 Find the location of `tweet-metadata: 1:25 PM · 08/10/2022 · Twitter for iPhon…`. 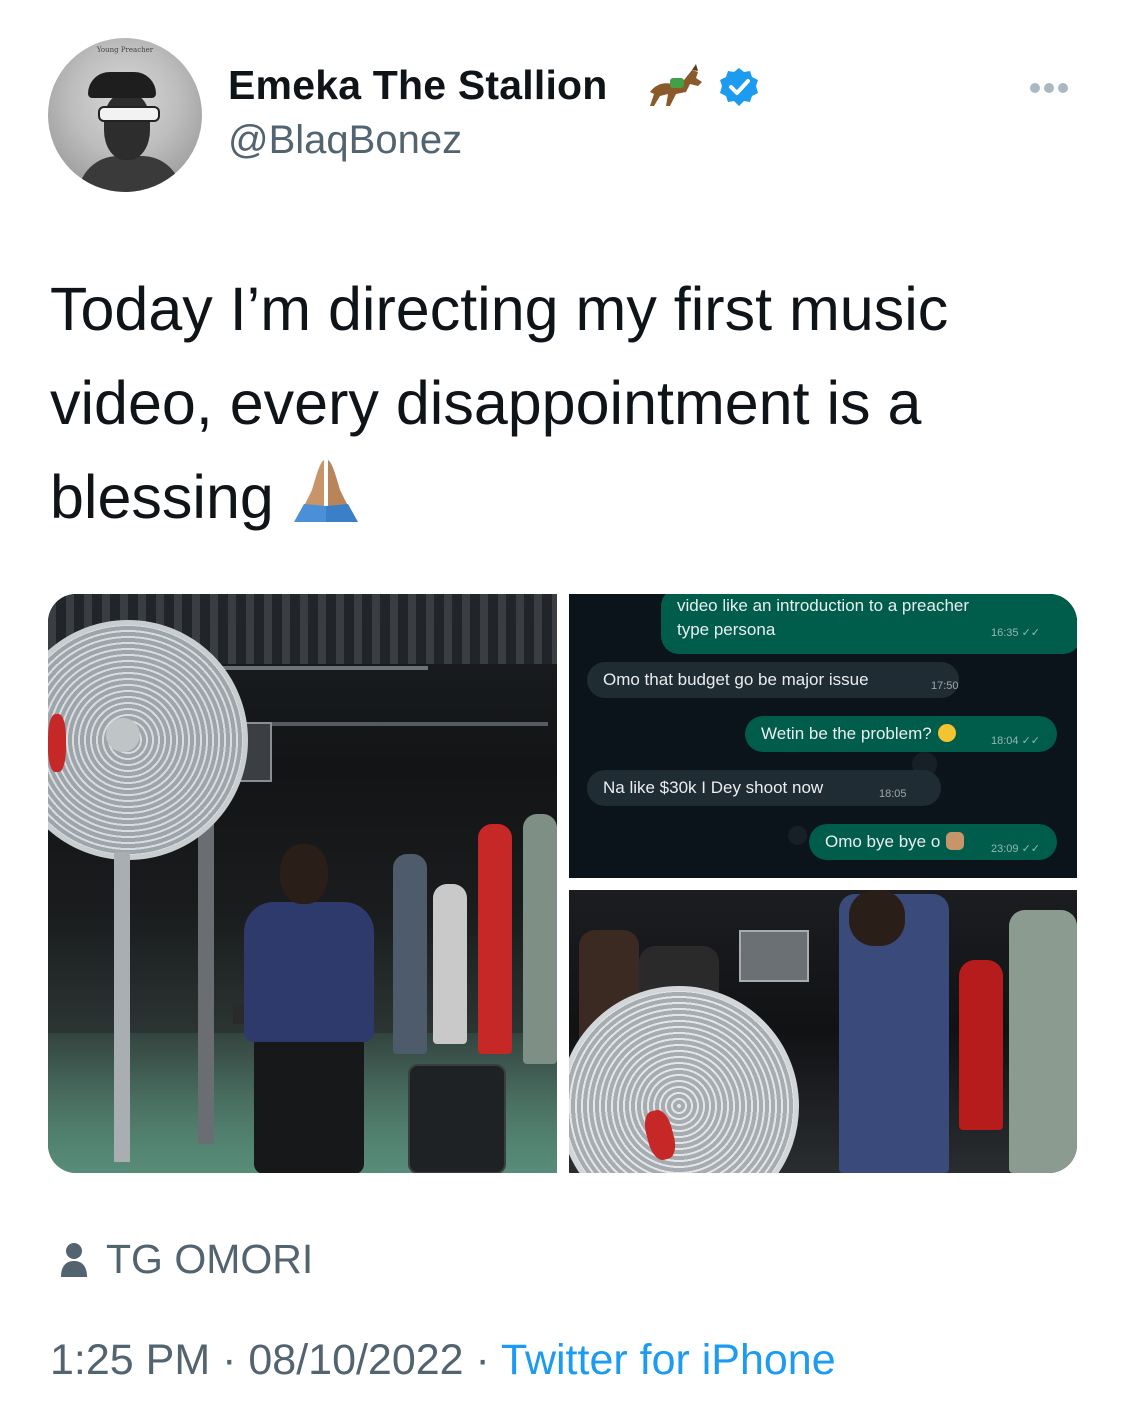

tweet-metadata: 1:25 PM · 08/10/2022 · Twitter for iPhon… is located at coordinates (443, 1360).